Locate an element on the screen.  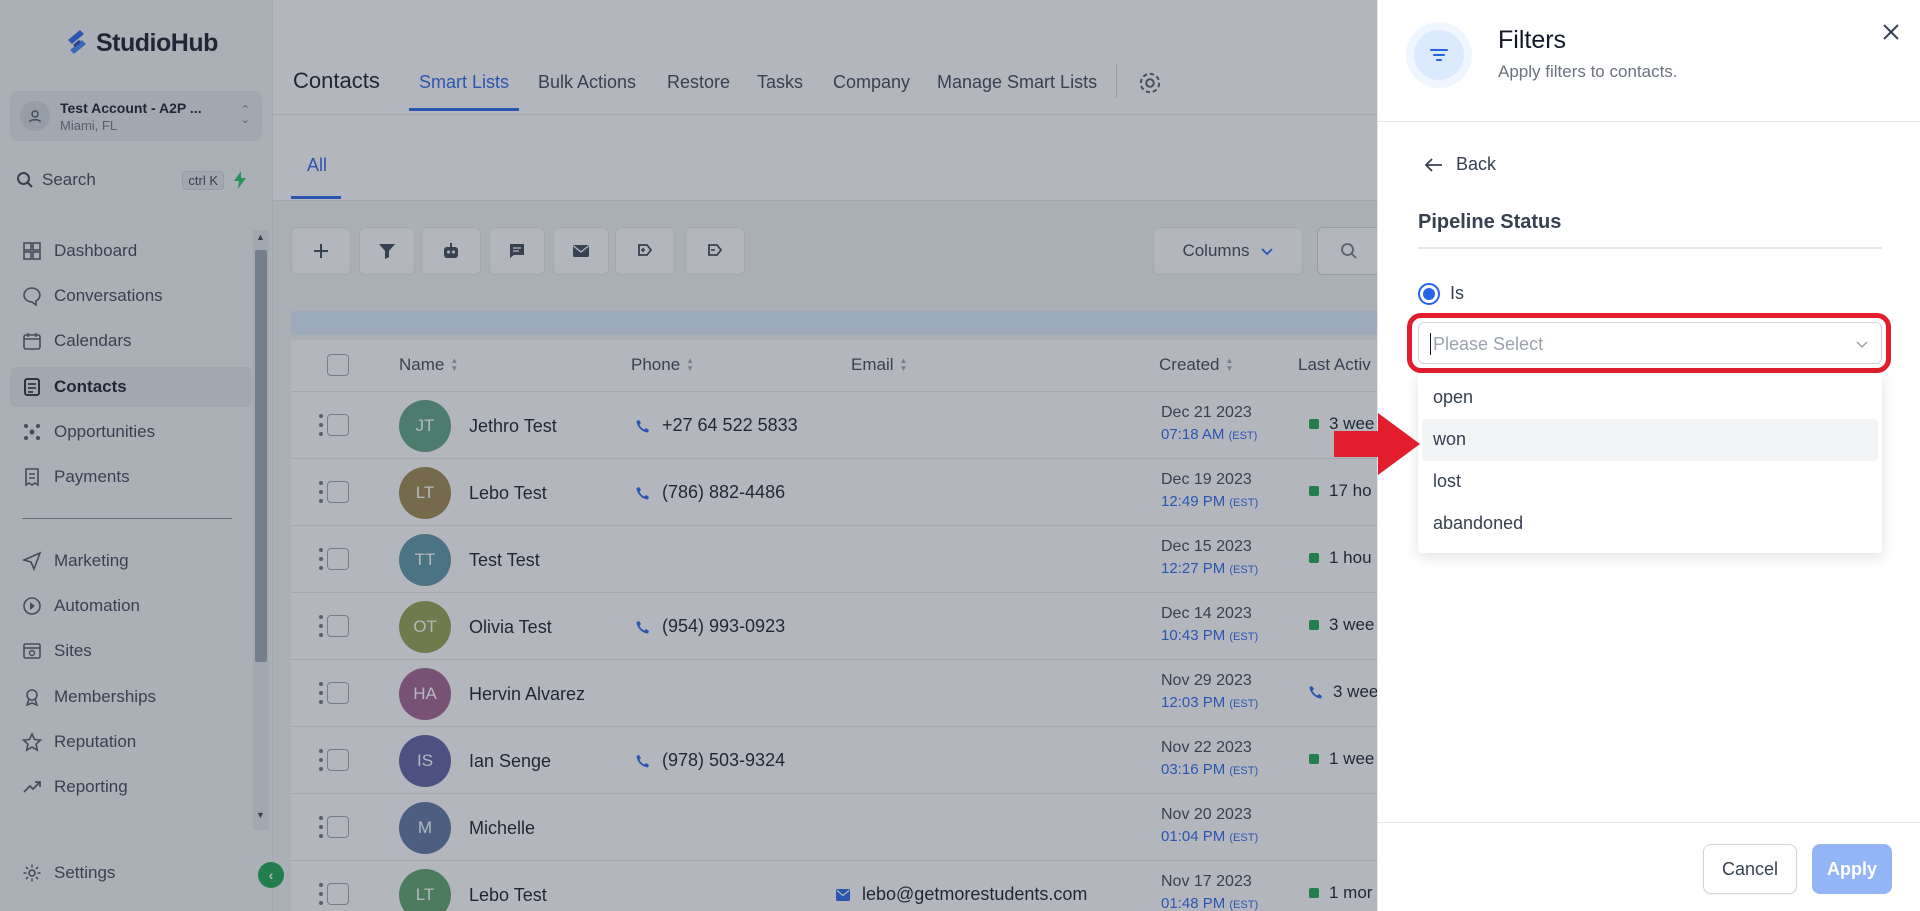
filters-footer: Cancel Apply is located at coordinates (1649, 866).